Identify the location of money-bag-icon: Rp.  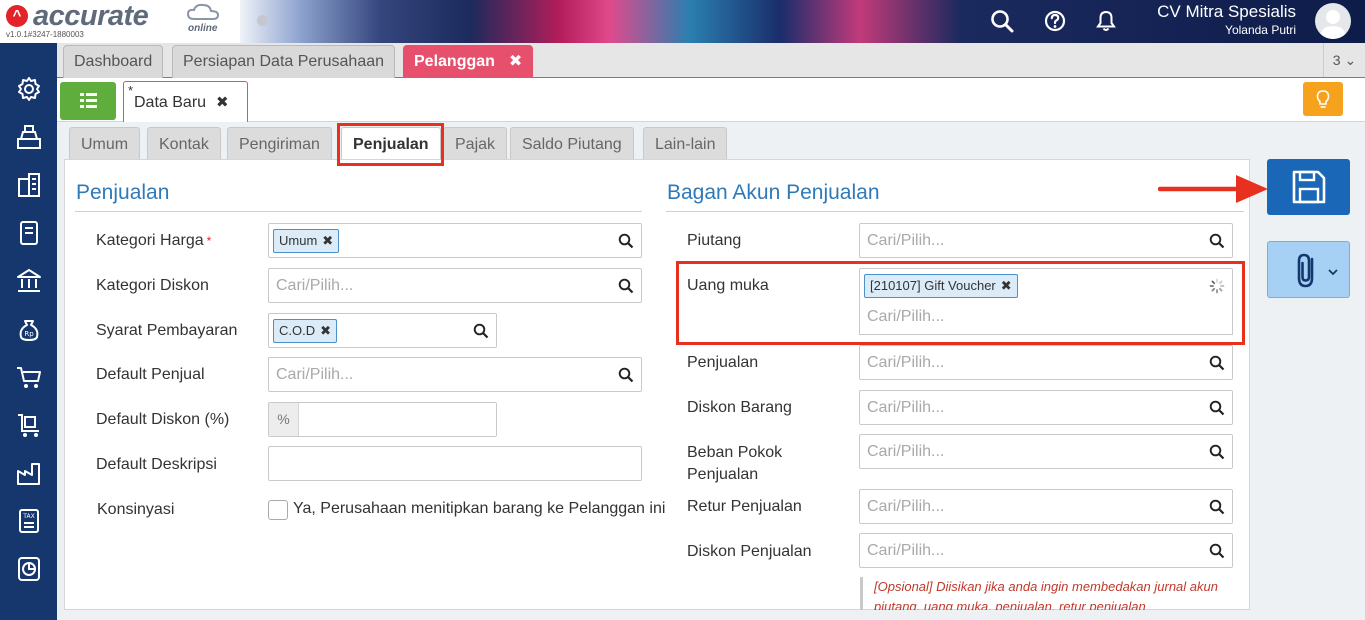
(29, 329).